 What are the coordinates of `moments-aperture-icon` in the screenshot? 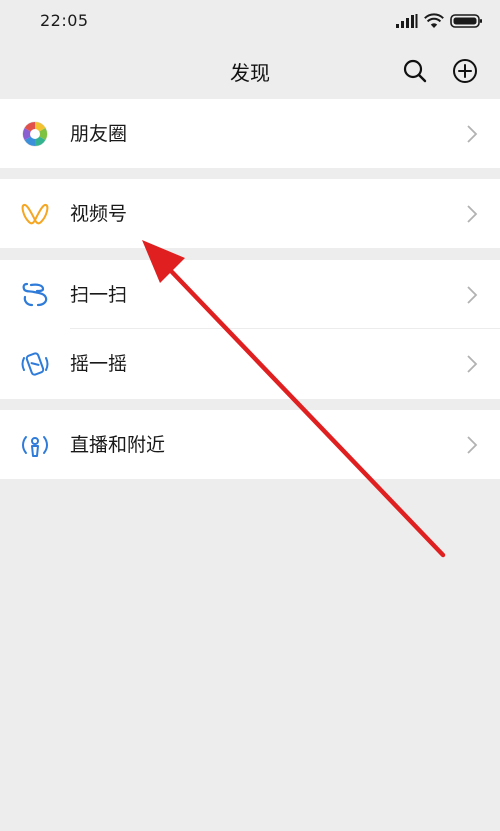 It's located at (35, 134).